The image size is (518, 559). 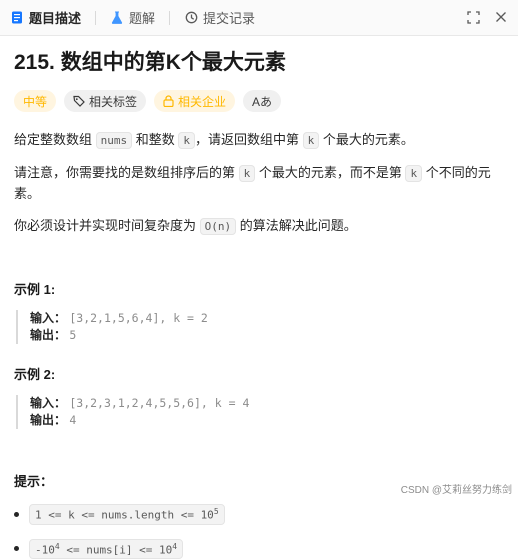 I want to click on hint-item-2: -104 <= nums[i] <= 104, so click(x=259, y=548).